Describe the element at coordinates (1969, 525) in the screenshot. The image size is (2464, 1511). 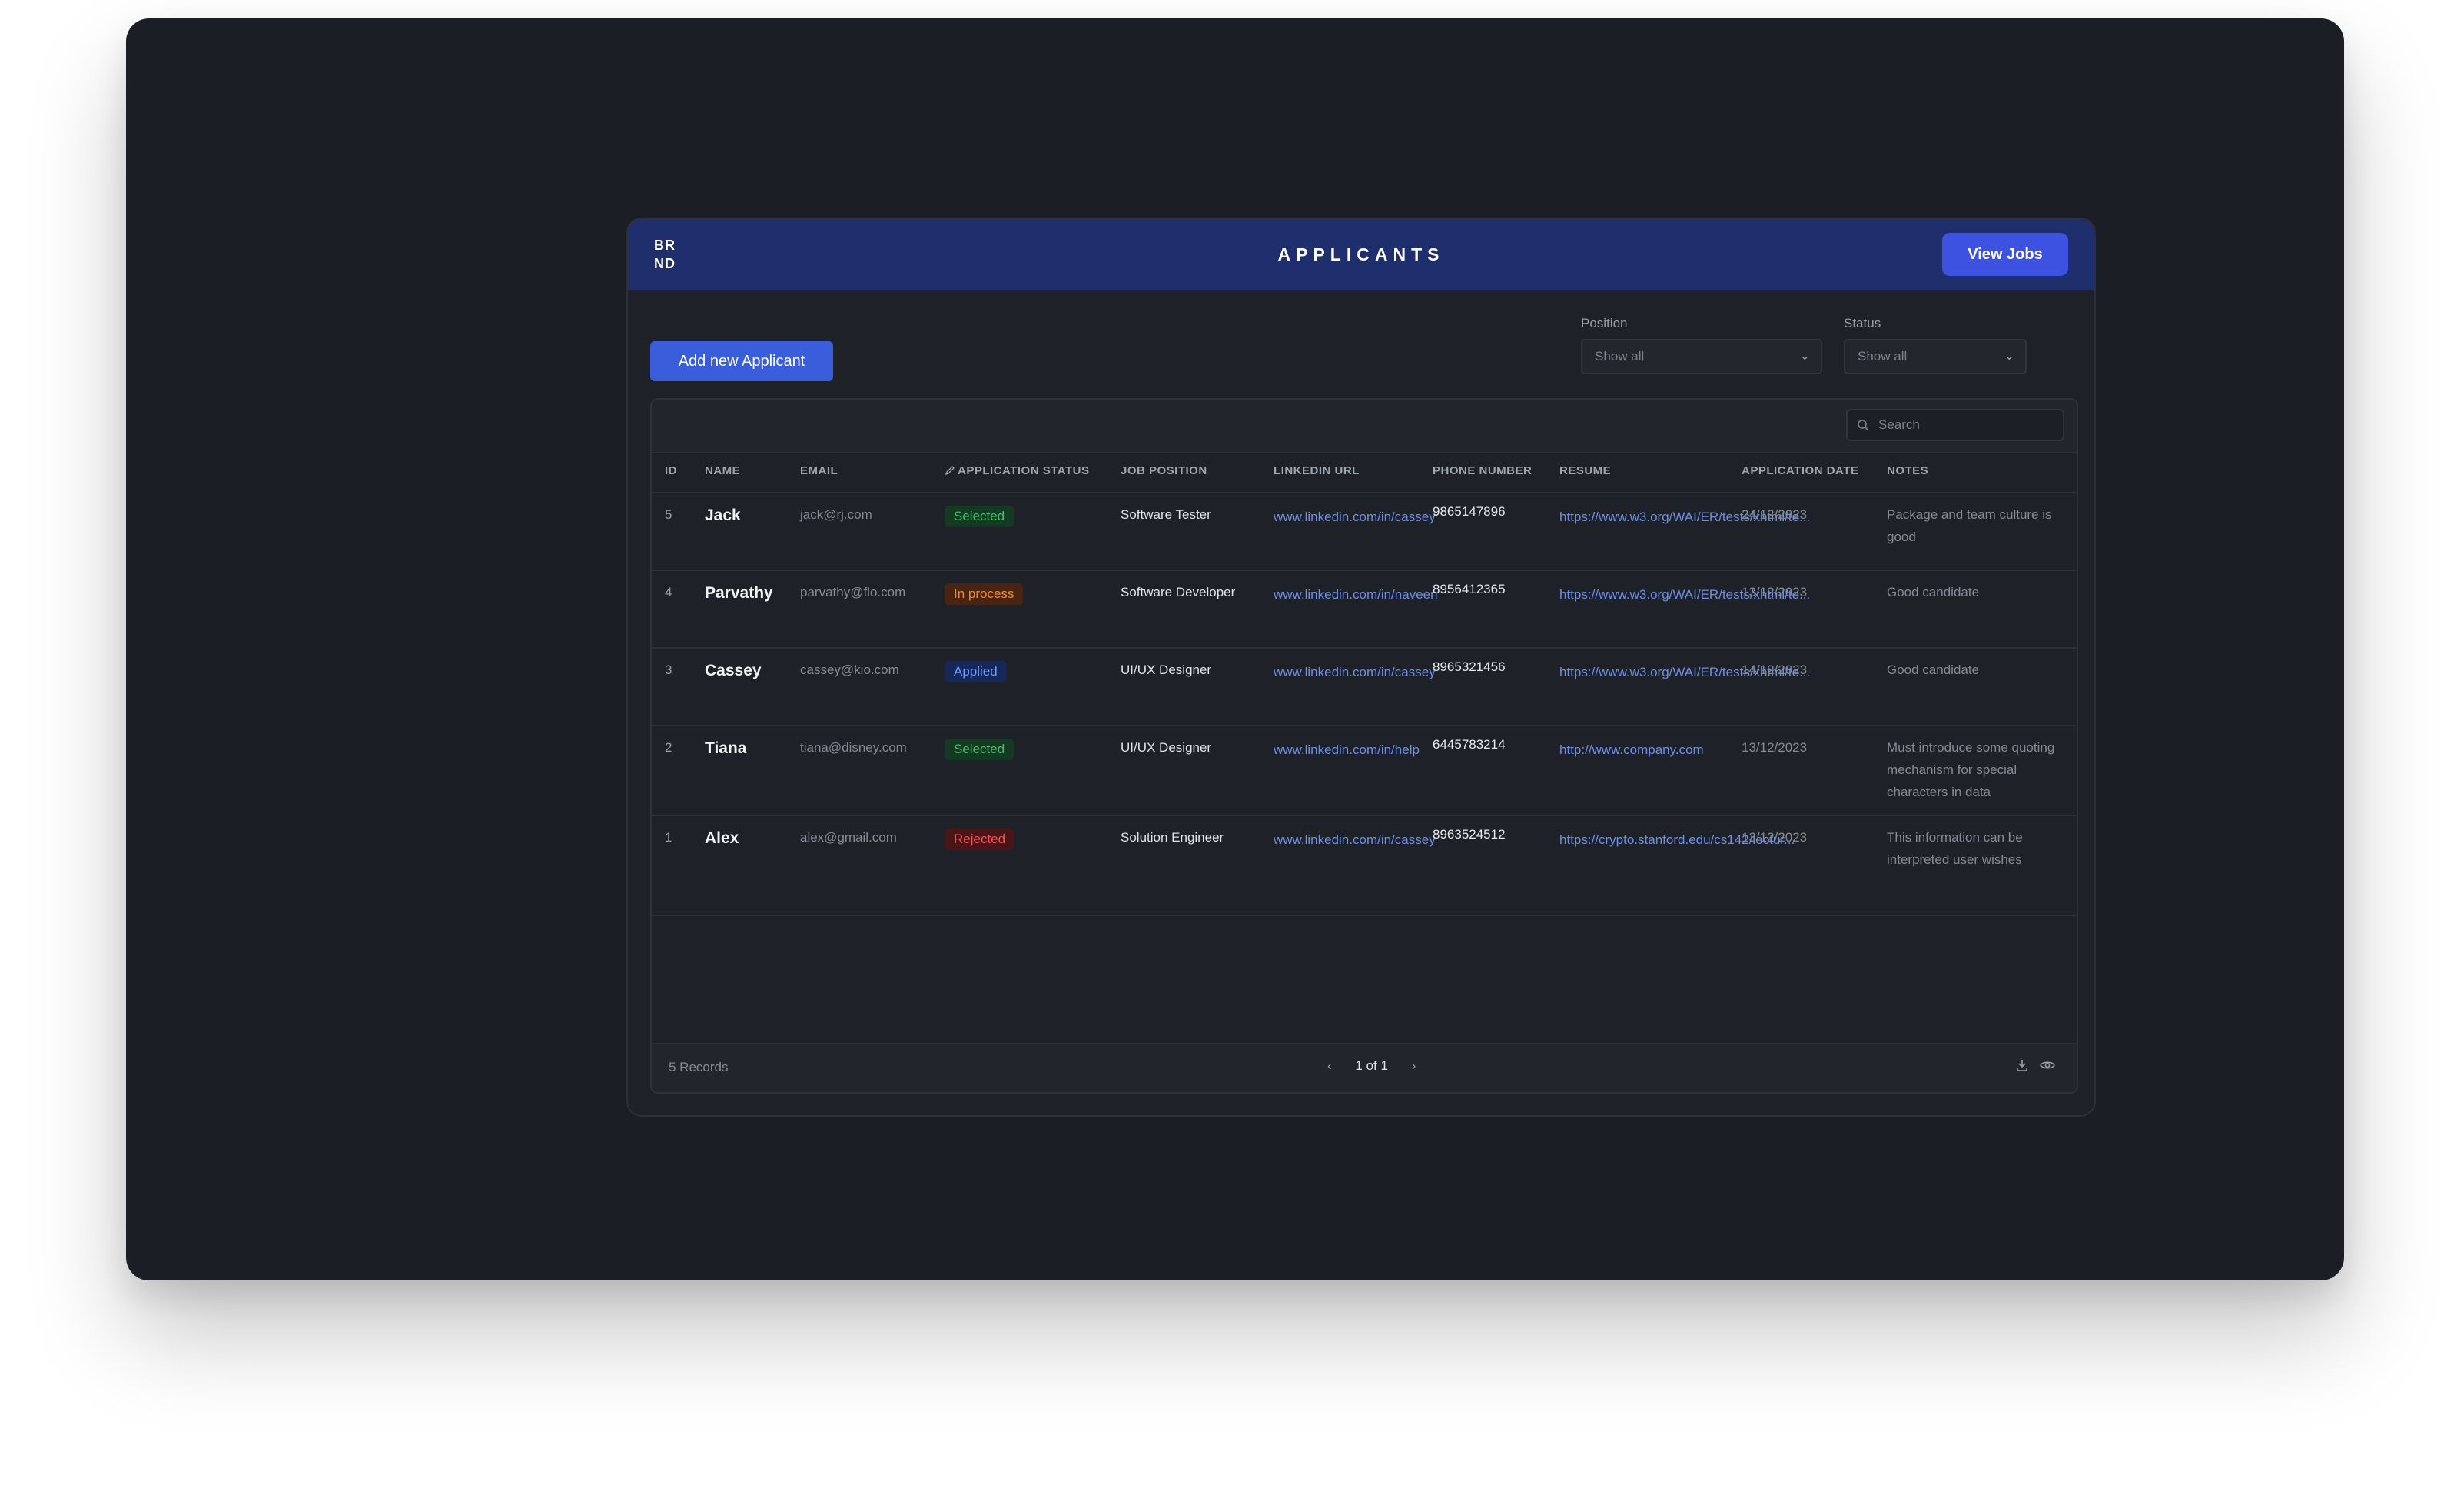
I see `row-notes: Package and team culture is good` at that location.